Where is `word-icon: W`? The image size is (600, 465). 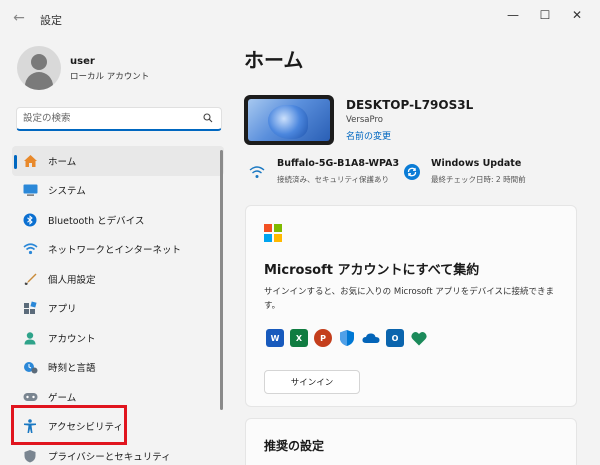 word-icon: W is located at coordinates (275, 338).